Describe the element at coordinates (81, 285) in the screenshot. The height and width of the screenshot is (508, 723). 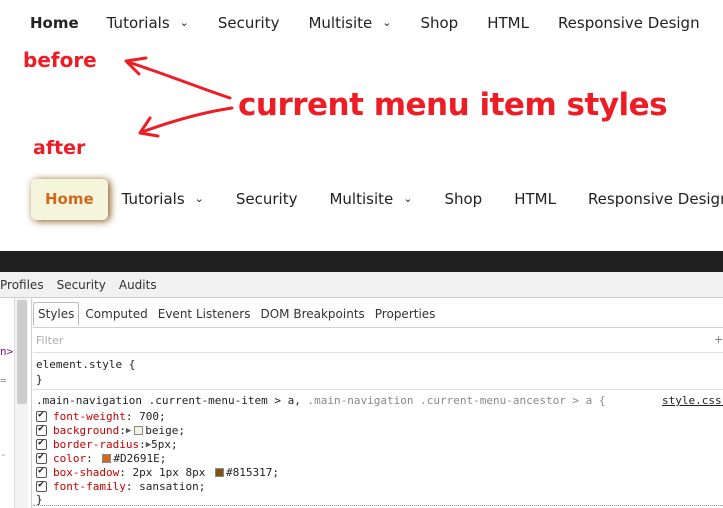
I see `tab-security: Security` at that location.